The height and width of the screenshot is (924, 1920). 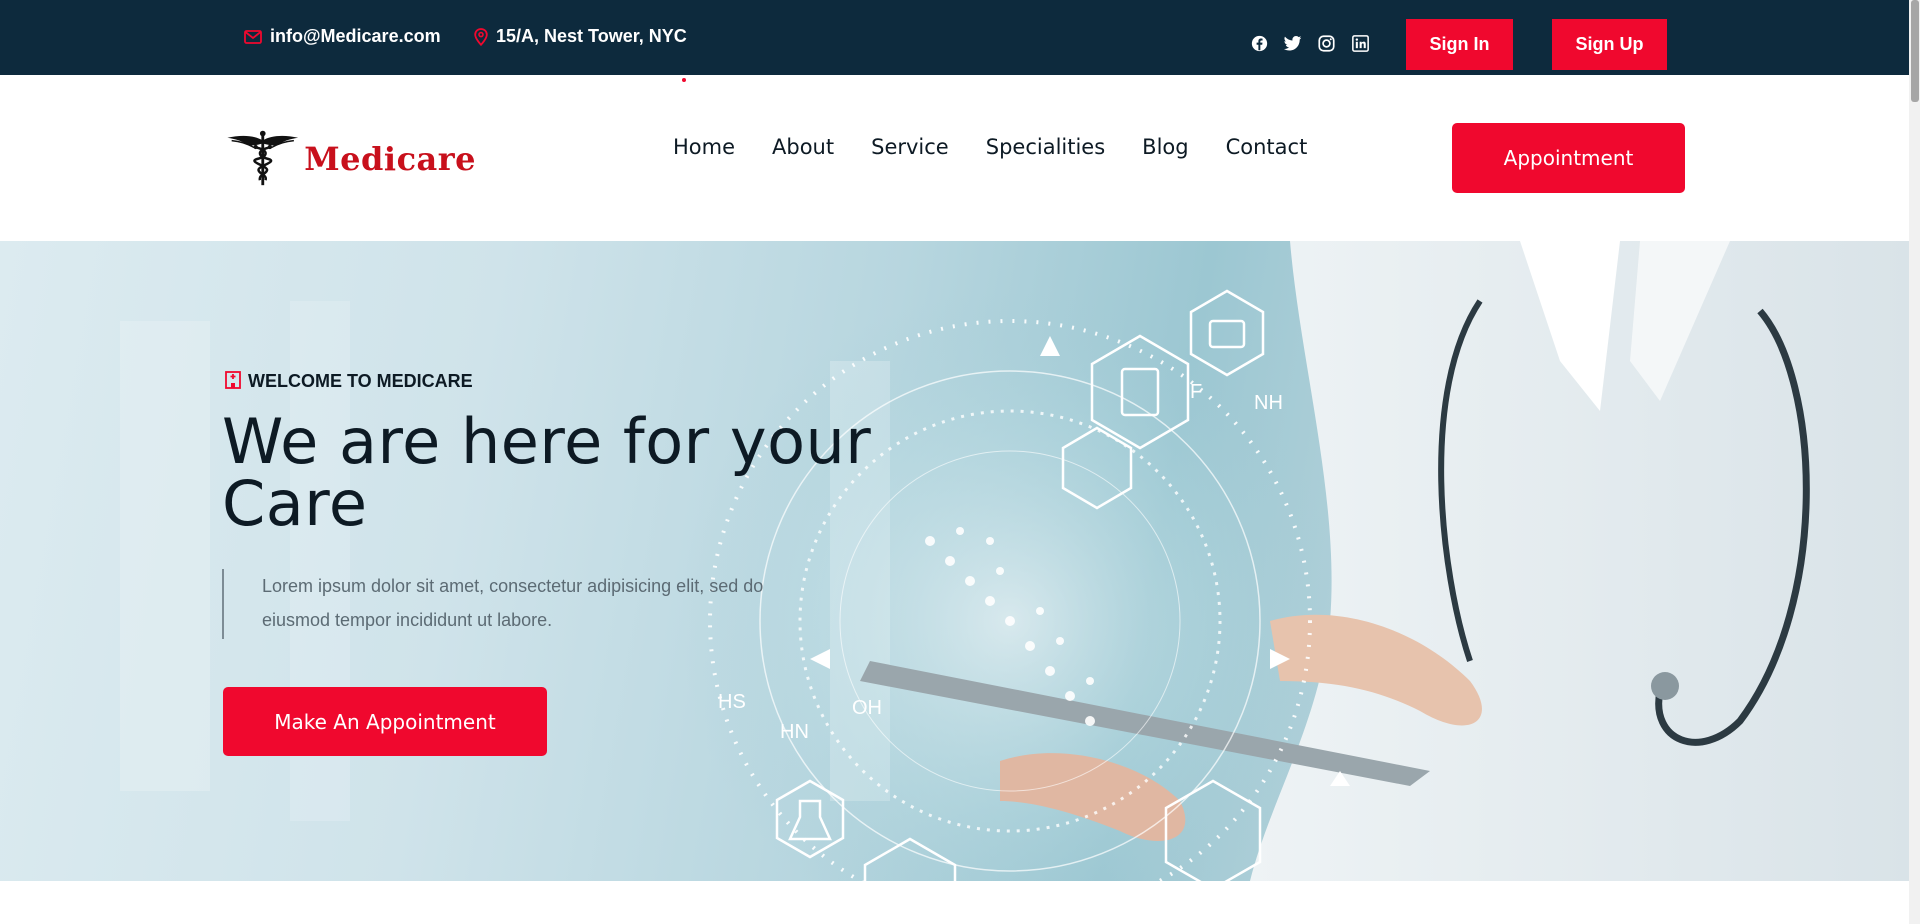 What do you see at coordinates (385, 721) in the screenshot?
I see `make-appointment-button: Make An Appointment` at bounding box center [385, 721].